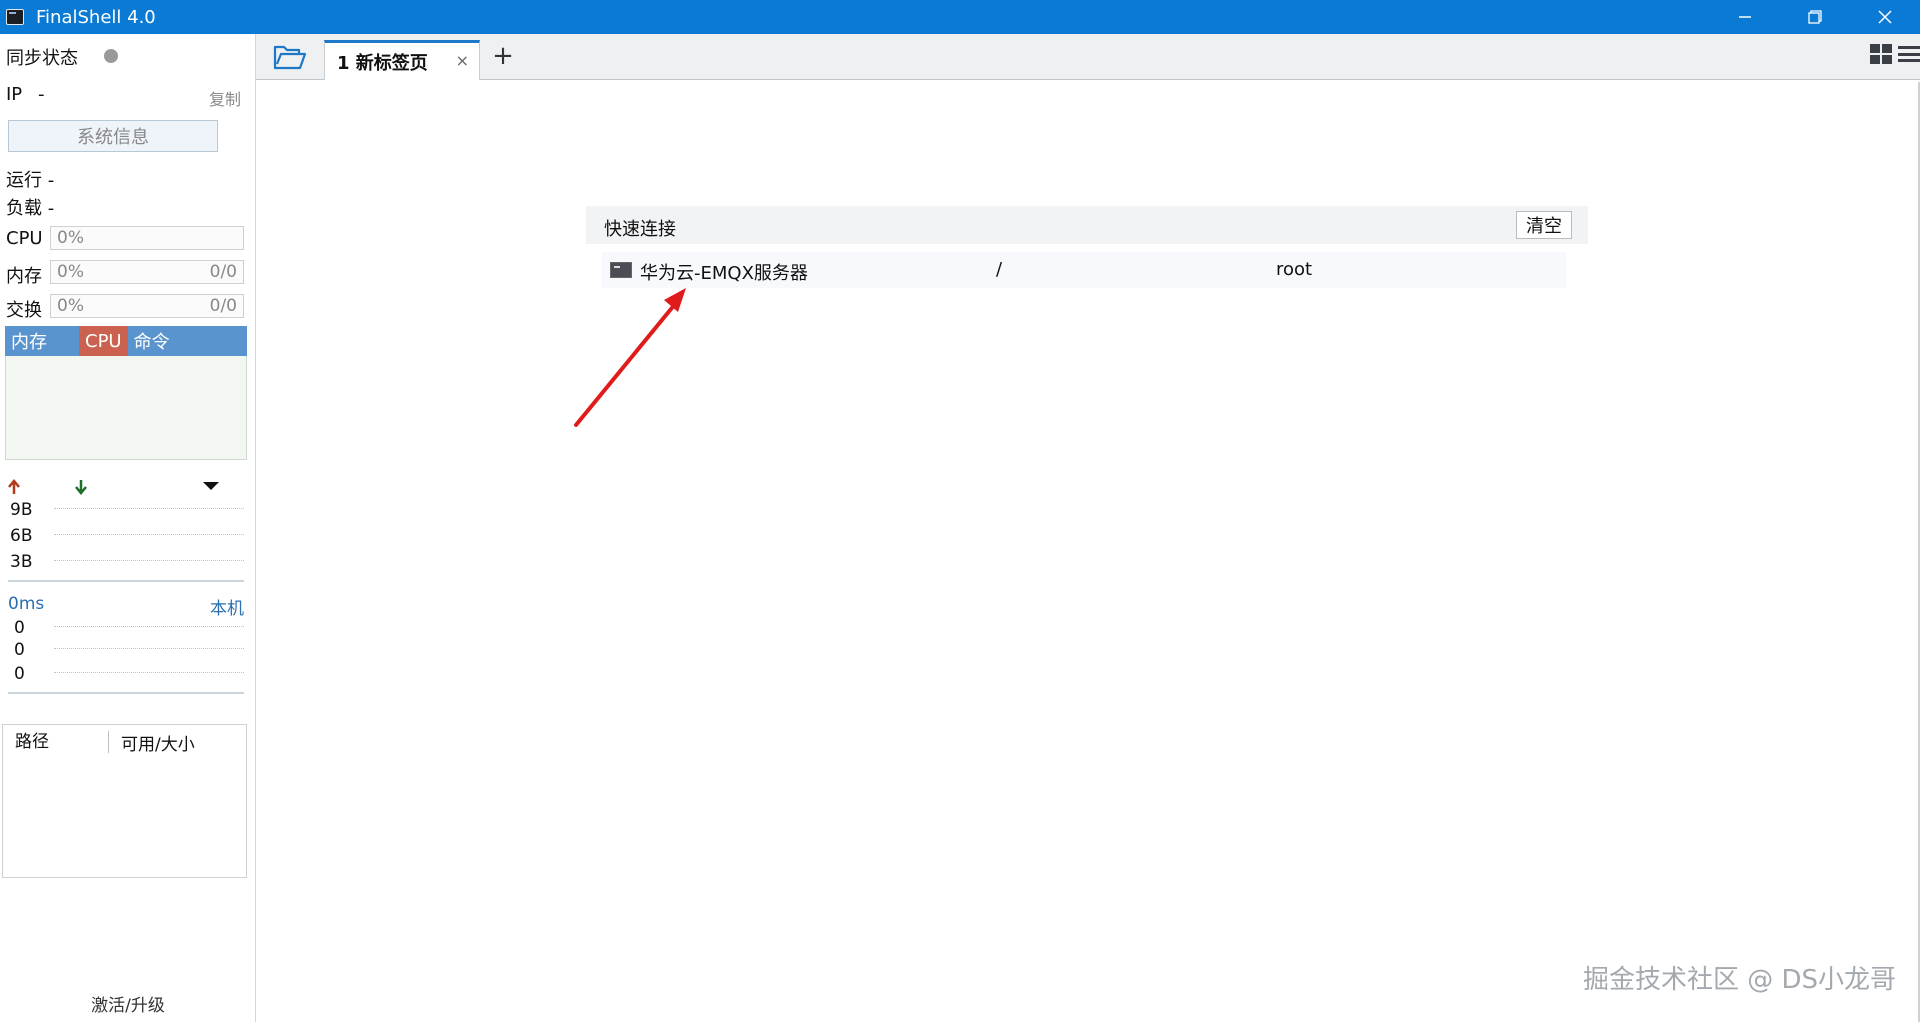  I want to click on memory-percent: 0%, so click(70, 272).